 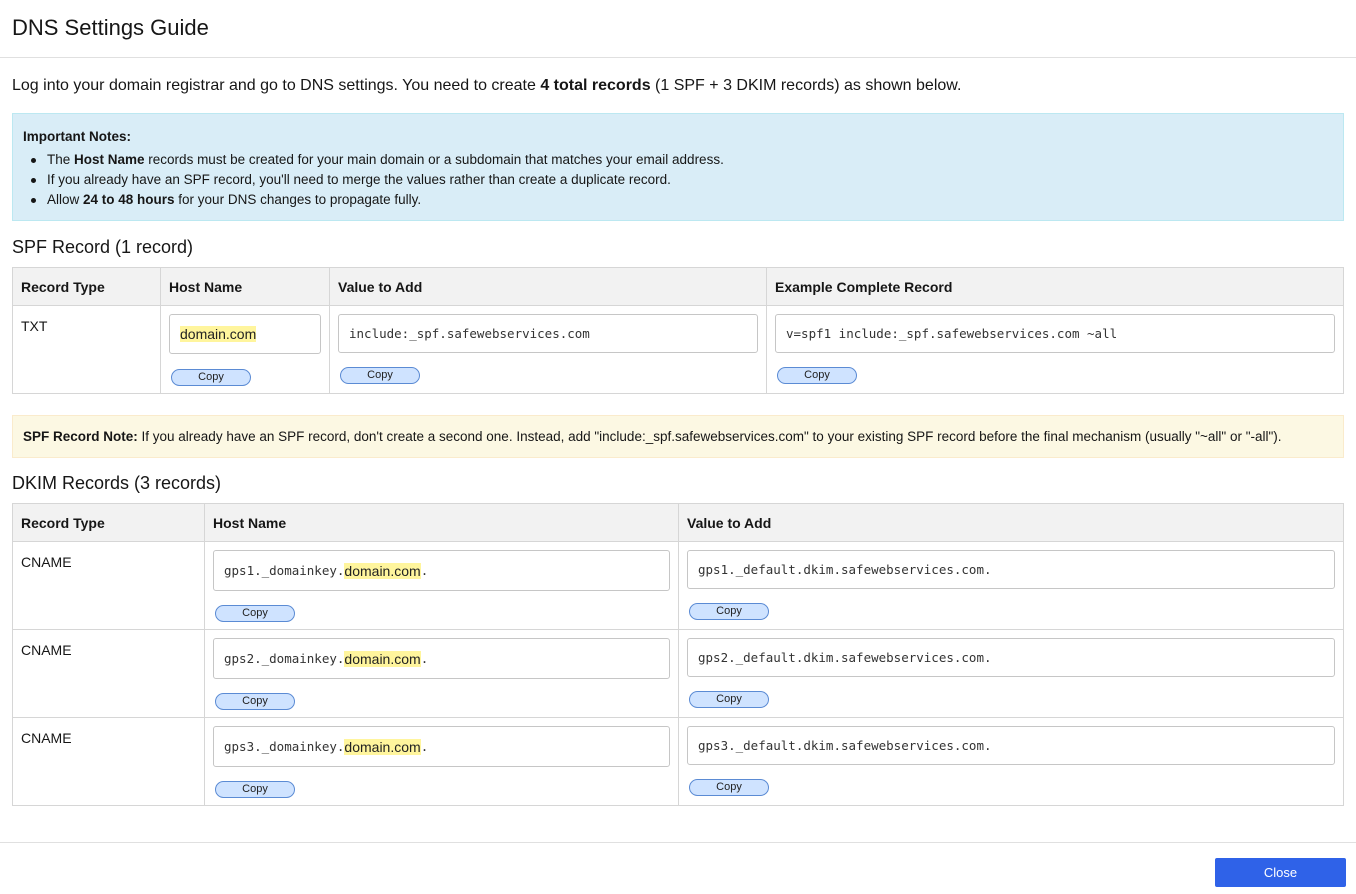 What do you see at coordinates (110, 27) in the screenshot?
I see `modal-title: DNS Settings Guide` at bounding box center [110, 27].